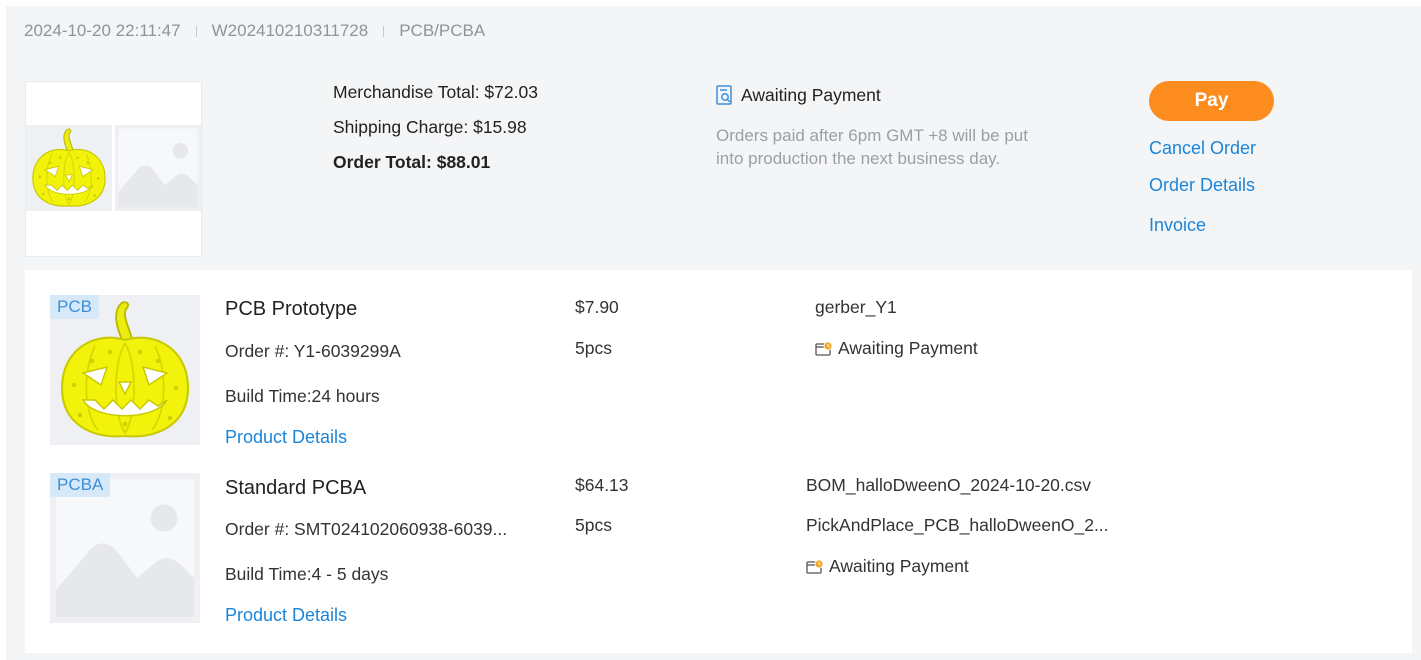 This screenshot has height=660, width=1421. I want to click on order-number: Order #: Y1-6039299A, so click(313, 351).